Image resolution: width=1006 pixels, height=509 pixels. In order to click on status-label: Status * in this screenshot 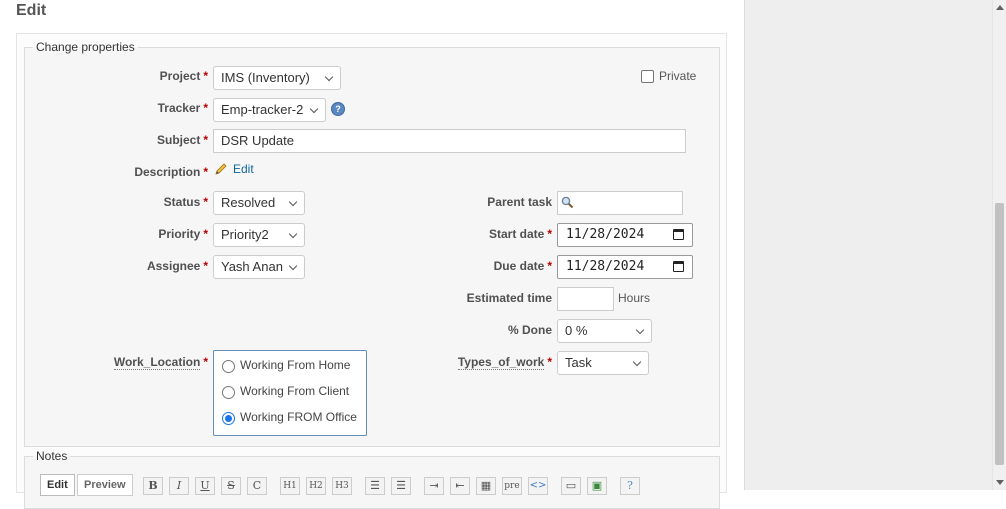, I will do `click(185, 202)`.